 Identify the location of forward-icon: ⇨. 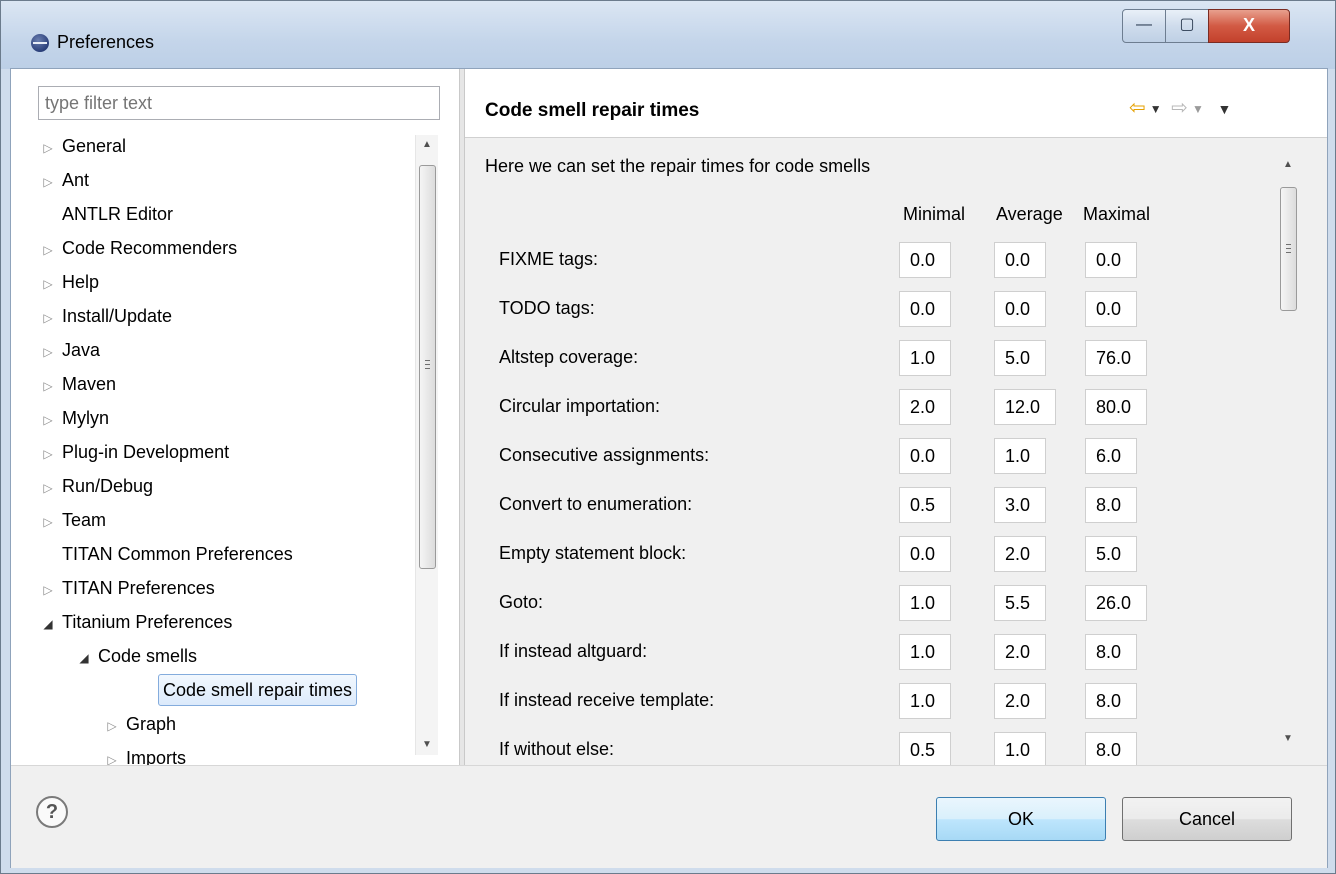
(1179, 108).